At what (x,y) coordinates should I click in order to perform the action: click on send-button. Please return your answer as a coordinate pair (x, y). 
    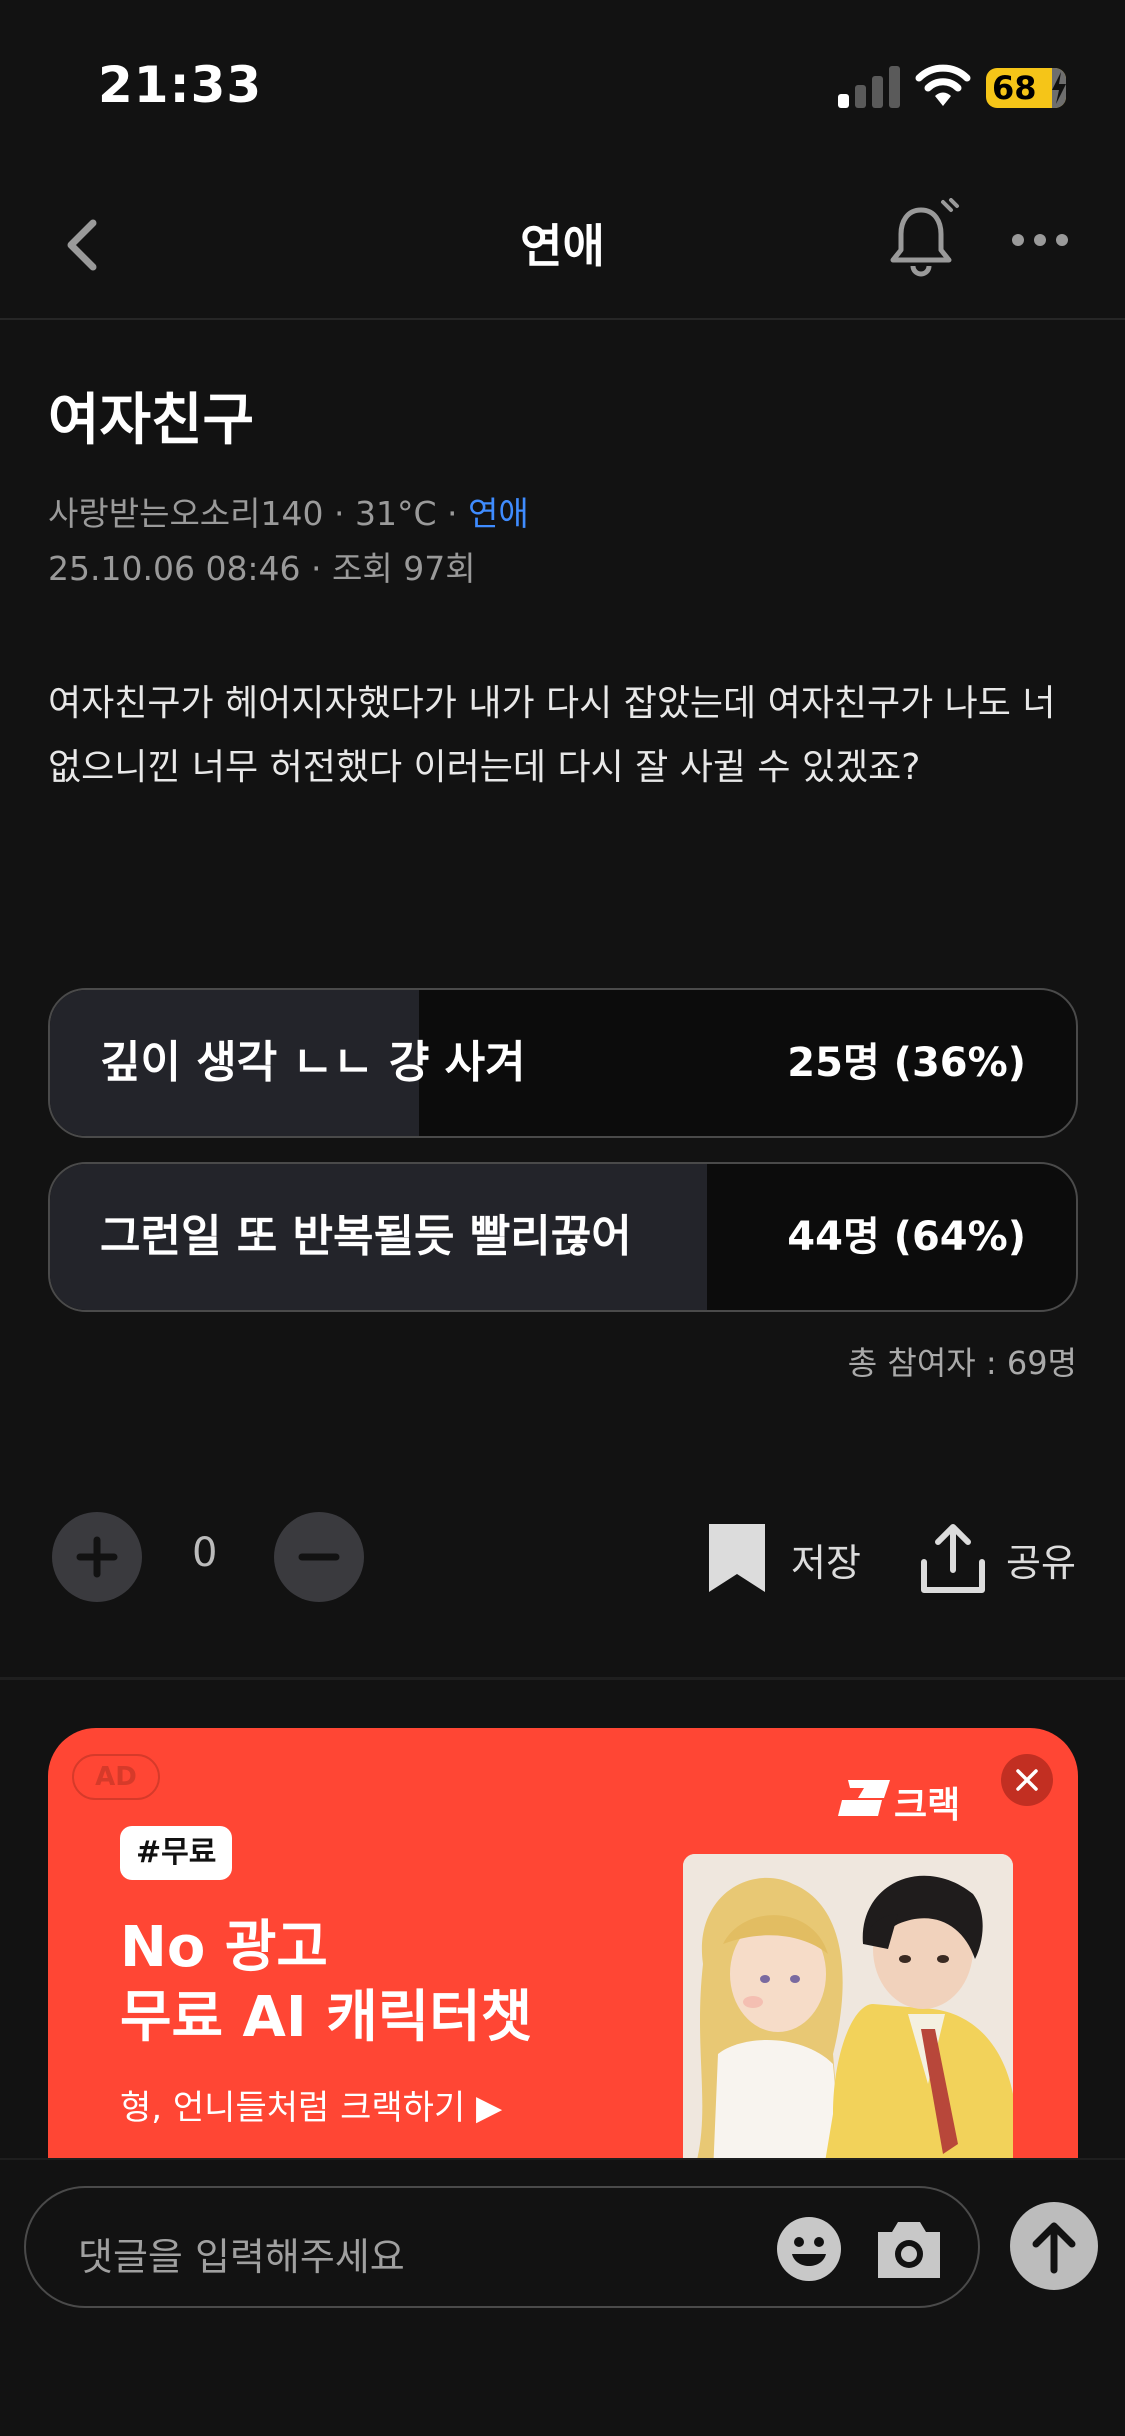
    Looking at the image, I should click on (1054, 2246).